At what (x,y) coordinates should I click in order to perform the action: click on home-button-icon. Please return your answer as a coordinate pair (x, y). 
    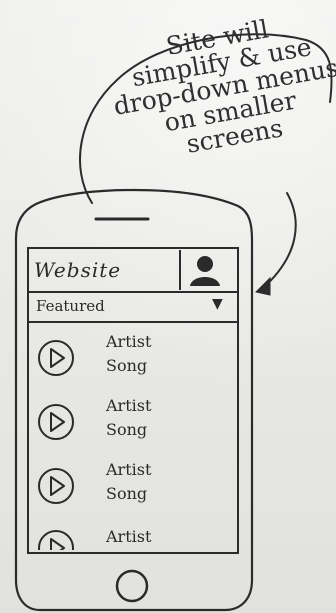
    Looking at the image, I should click on (132, 586).